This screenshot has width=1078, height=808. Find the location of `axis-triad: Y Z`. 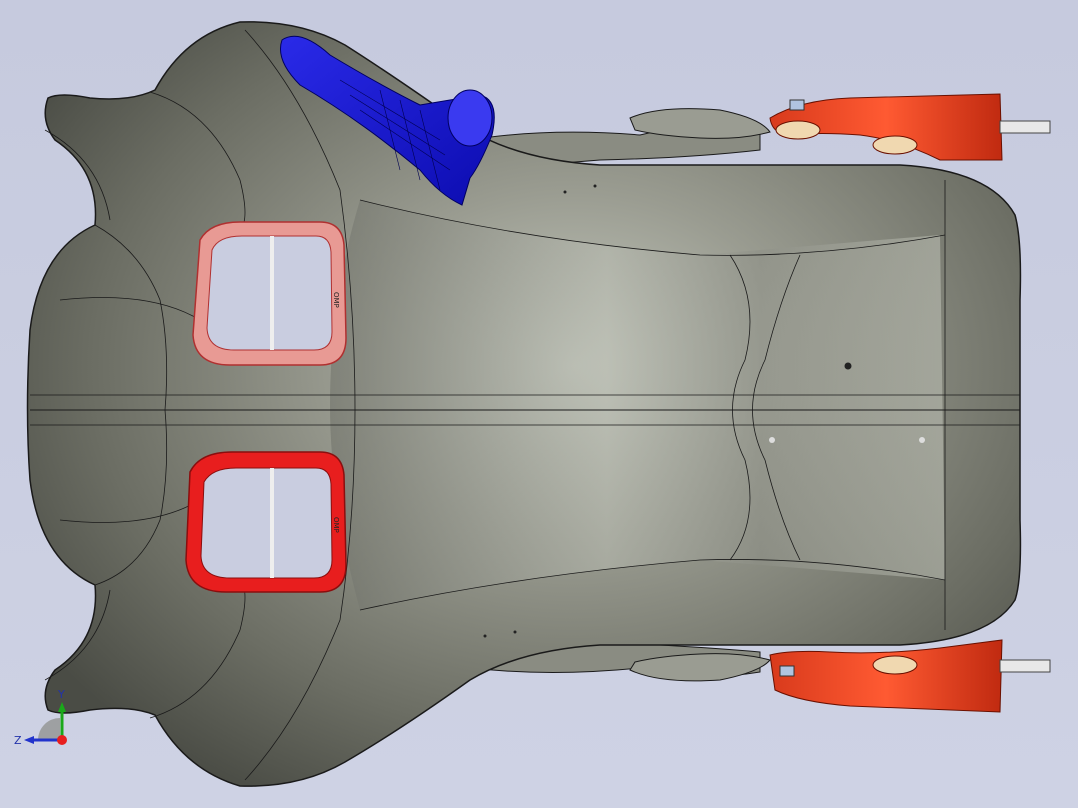

axis-triad: Y Z is located at coordinates (40, 717).